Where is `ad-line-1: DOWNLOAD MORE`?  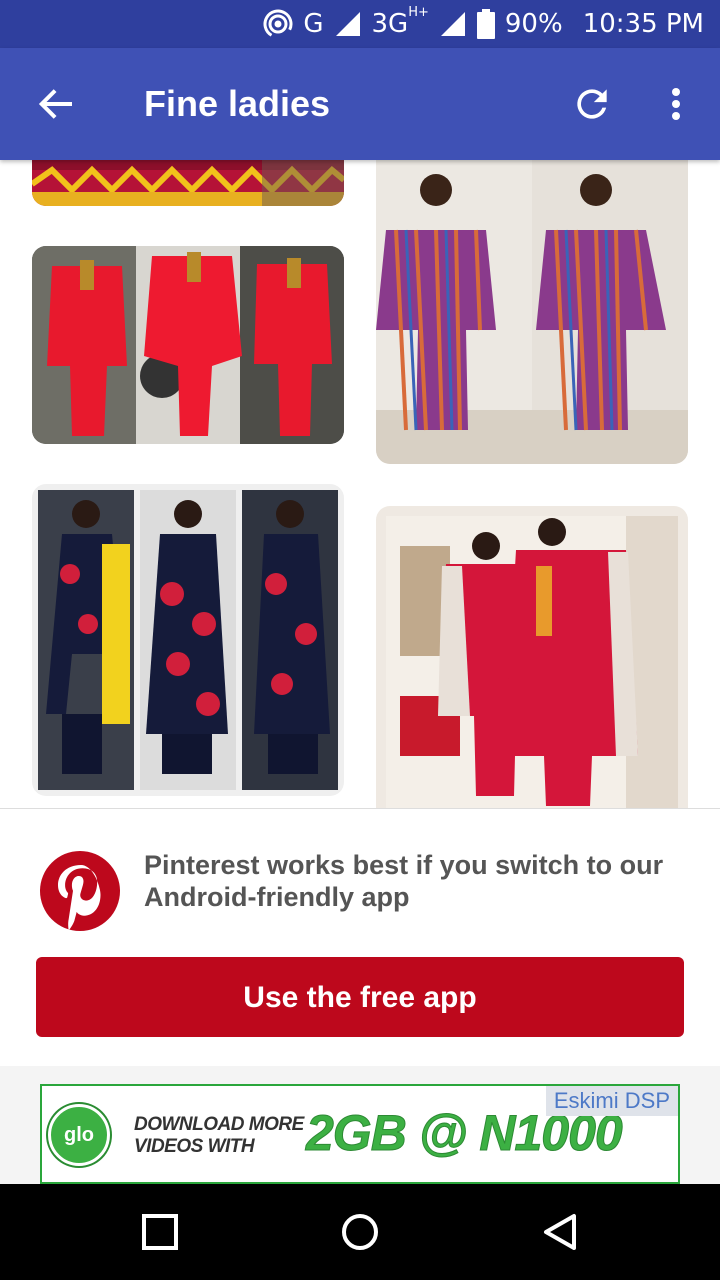 ad-line-1: DOWNLOAD MORE is located at coordinates (219, 1124).